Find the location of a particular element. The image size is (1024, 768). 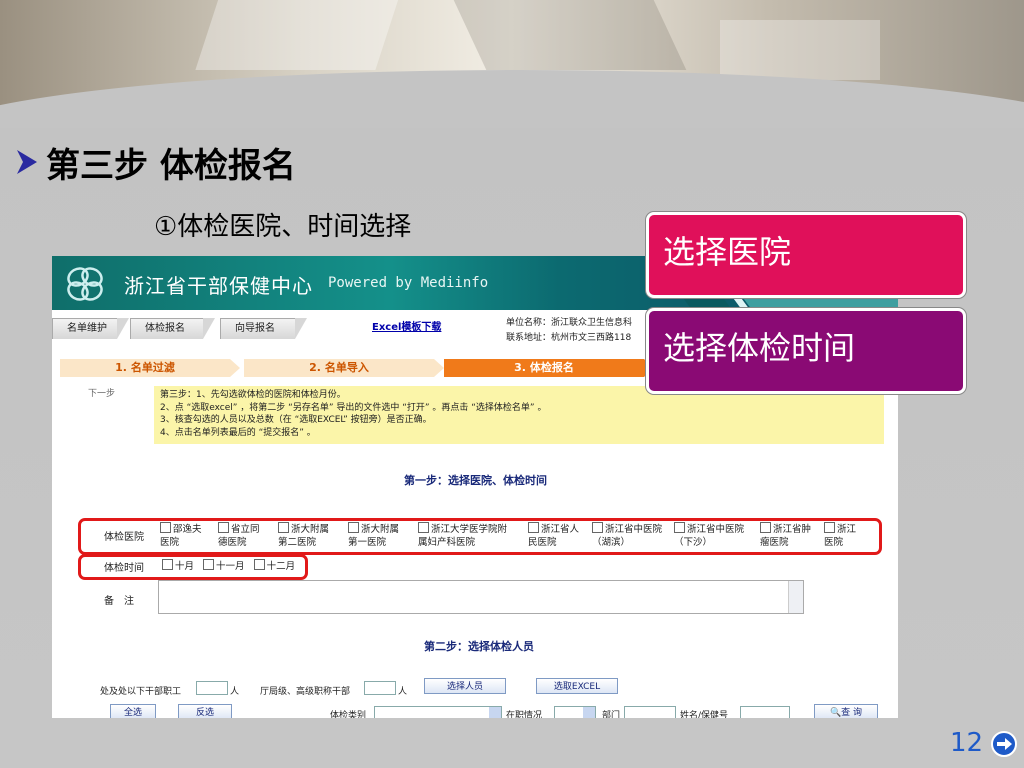

next-arrow-icon is located at coordinates (1004, 744).